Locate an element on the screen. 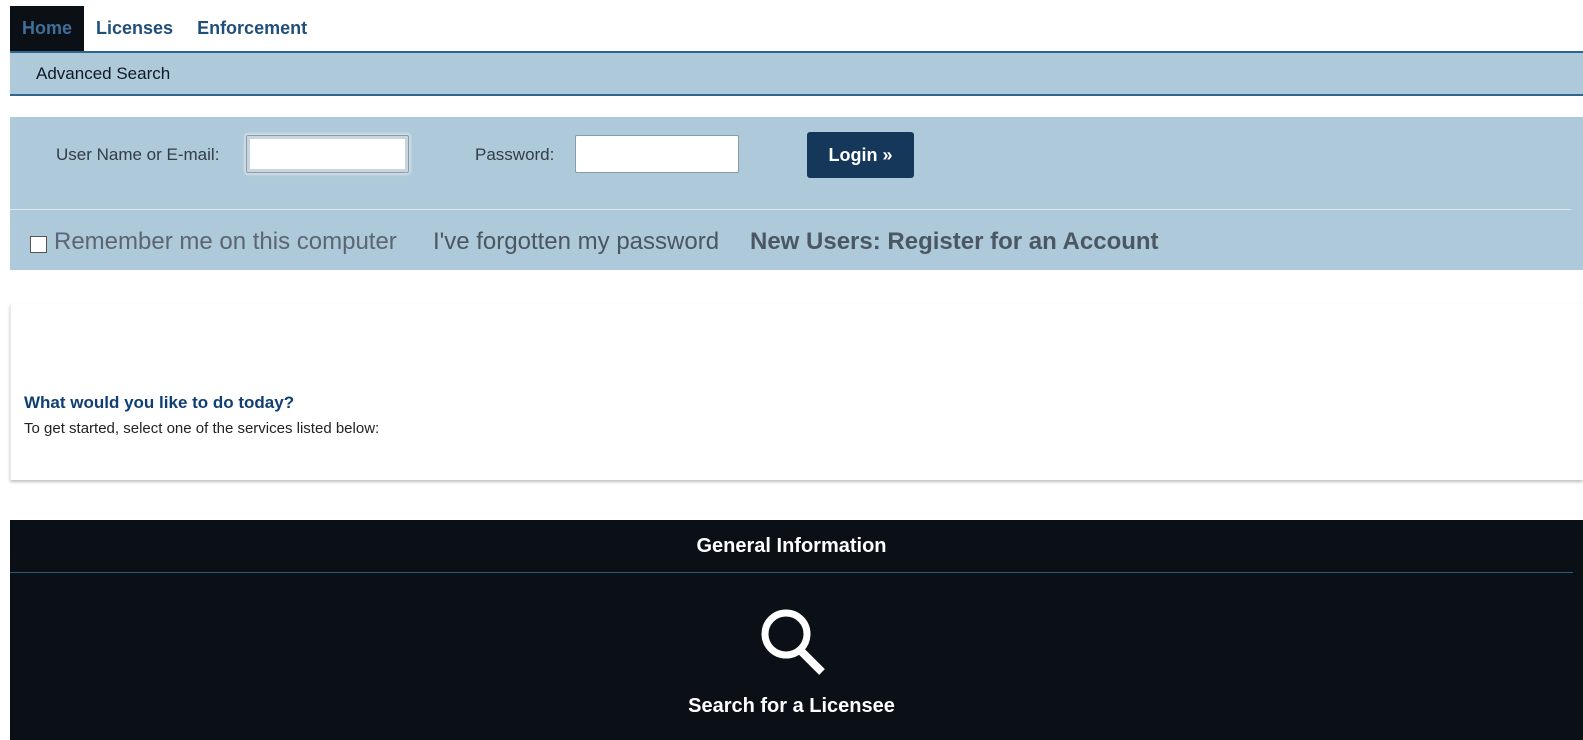 This screenshot has width=1583, height=740. username-input is located at coordinates (327, 154).